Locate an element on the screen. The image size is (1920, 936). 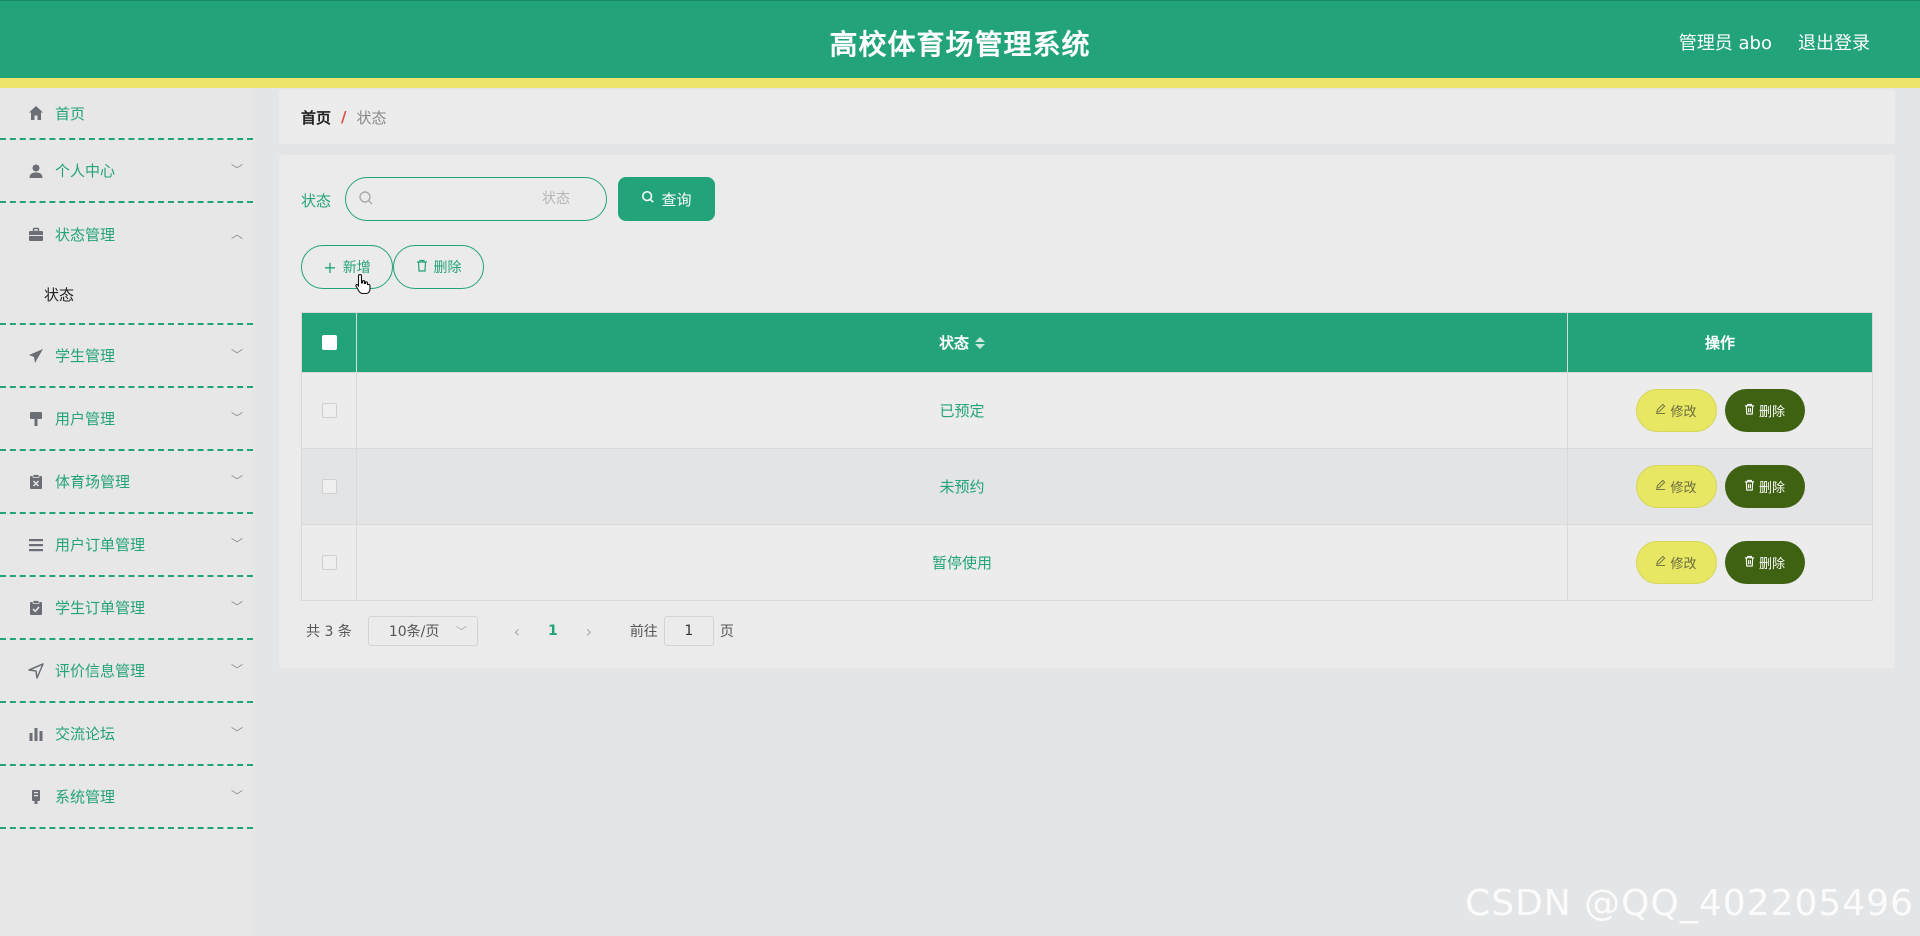
row-status-cell: 已预定 is located at coordinates (962, 410).